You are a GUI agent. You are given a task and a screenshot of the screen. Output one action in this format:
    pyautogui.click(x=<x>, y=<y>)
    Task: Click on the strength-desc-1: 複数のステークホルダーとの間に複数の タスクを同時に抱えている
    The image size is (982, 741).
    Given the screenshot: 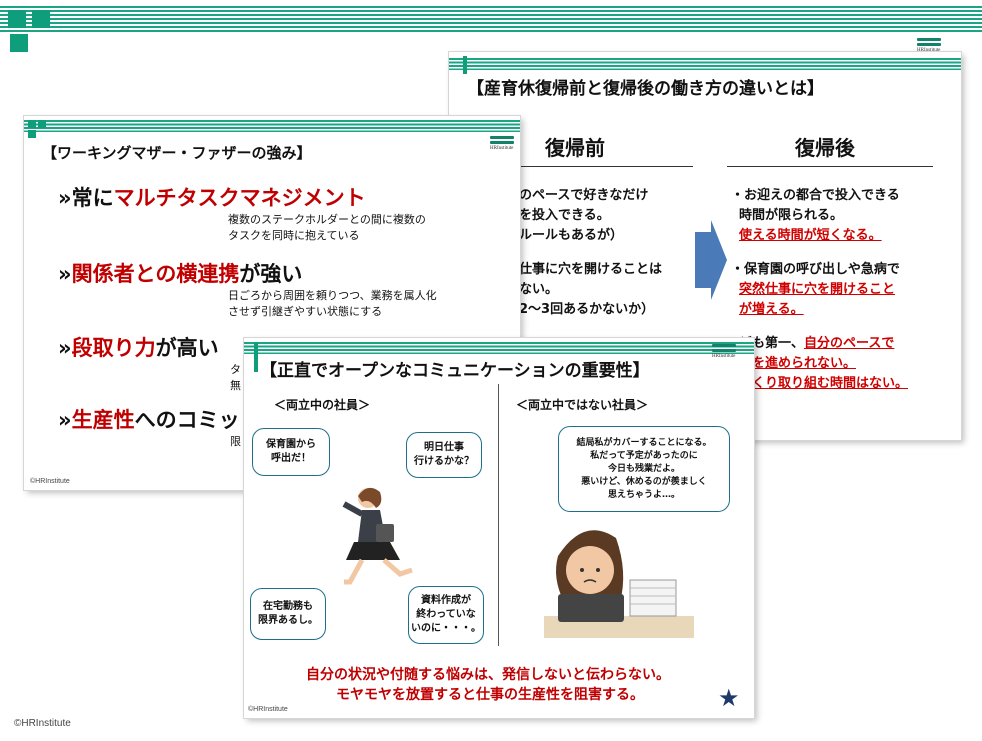 What is the action you would take?
    pyautogui.click(x=327, y=227)
    